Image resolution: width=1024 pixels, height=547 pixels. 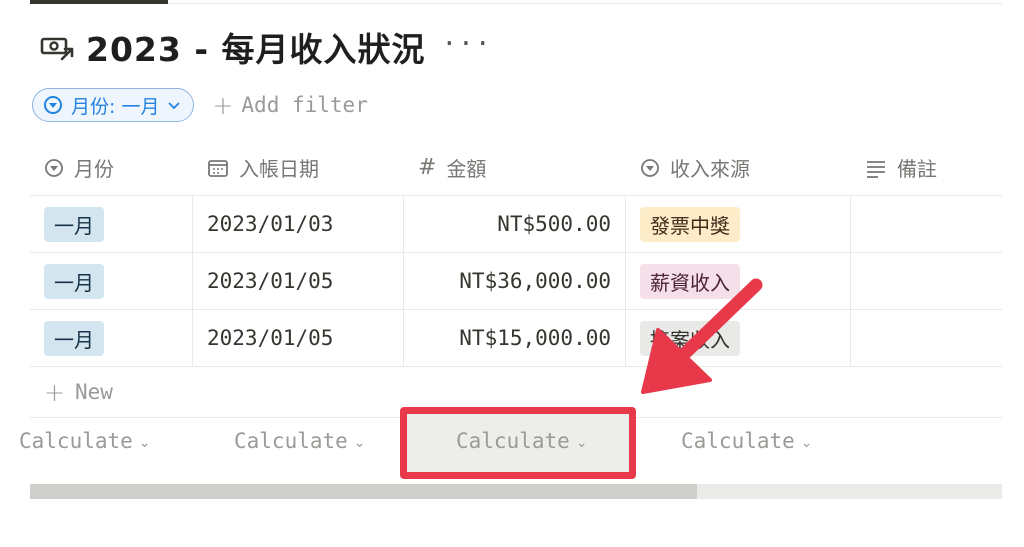 What do you see at coordinates (279, 169) in the screenshot?
I see `column-header-label: 入帳日期` at bounding box center [279, 169].